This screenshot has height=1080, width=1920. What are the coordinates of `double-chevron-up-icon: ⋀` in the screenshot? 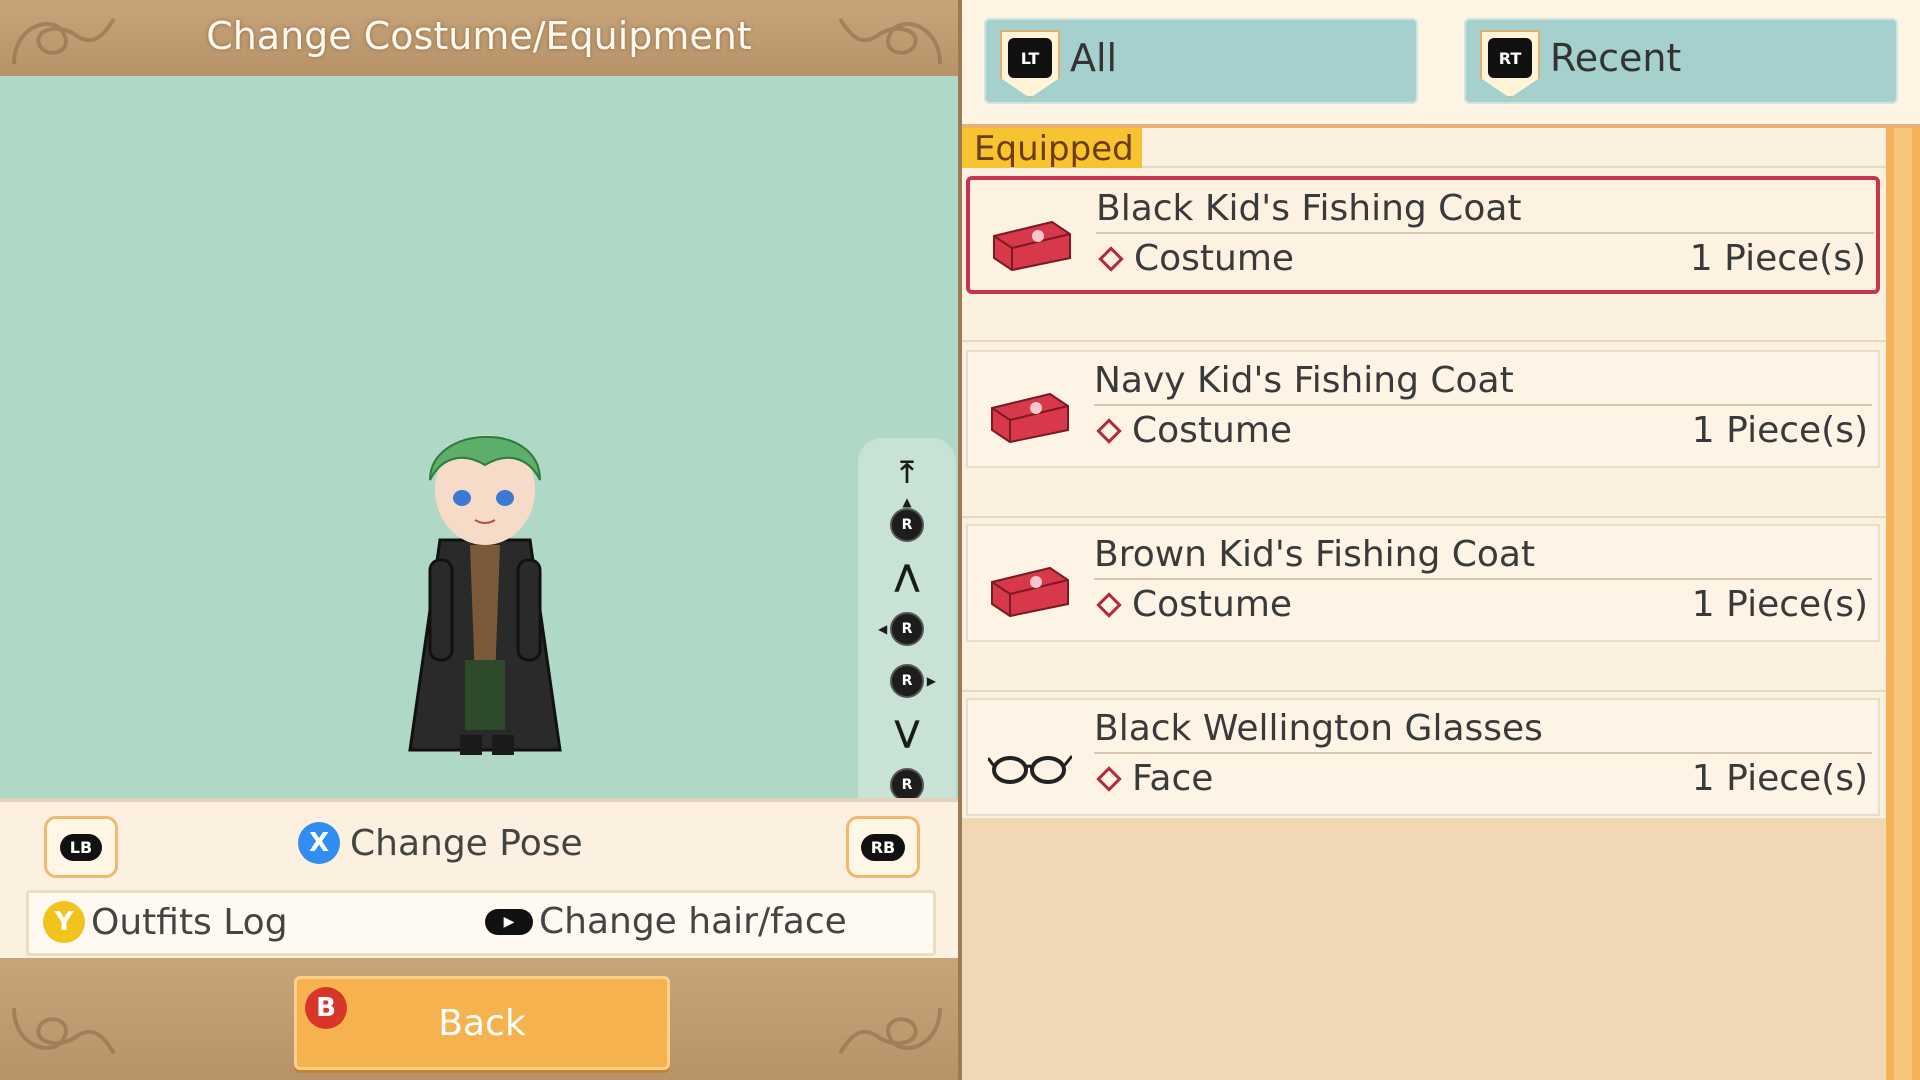 It's located at (907, 576).